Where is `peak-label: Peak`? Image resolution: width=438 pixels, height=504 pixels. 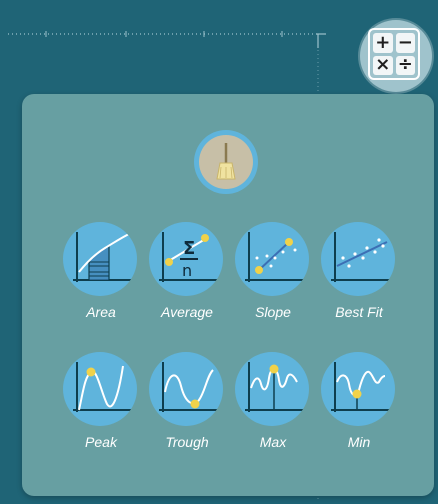
peak-label: Peak is located at coordinates (101, 442).